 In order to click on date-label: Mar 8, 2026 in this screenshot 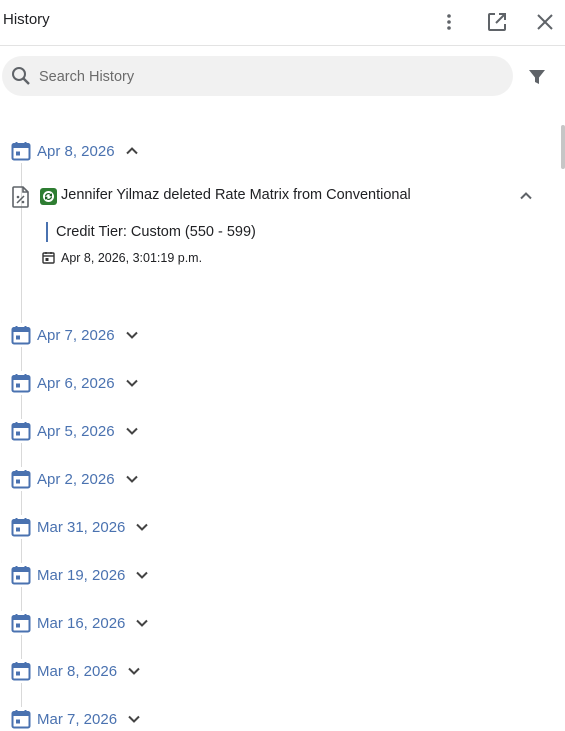, I will do `click(77, 671)`.